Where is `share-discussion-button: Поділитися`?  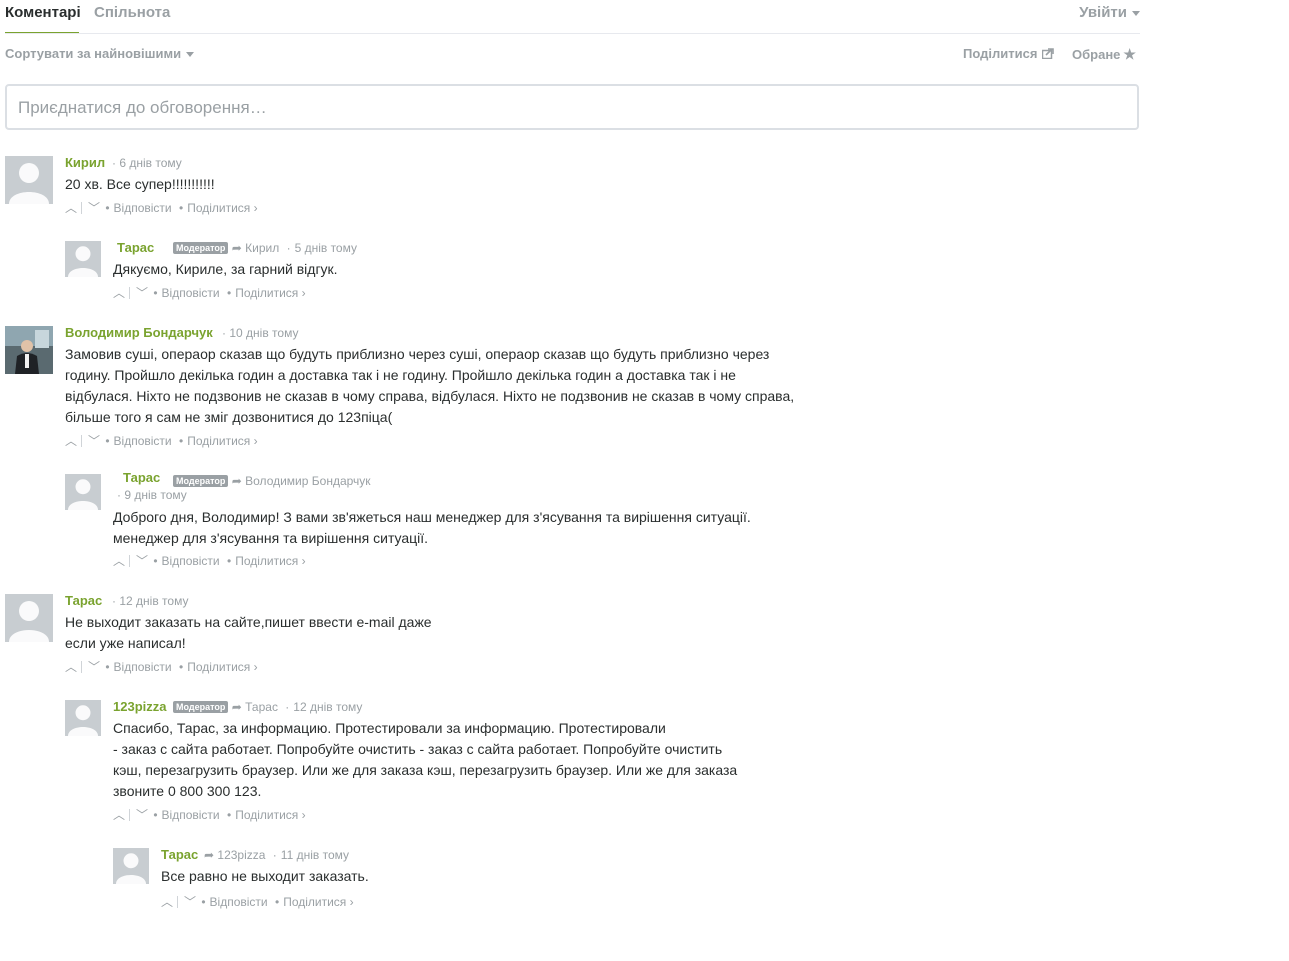 share-discussion-button: Поділитися is located at coordinates (1009, 53).